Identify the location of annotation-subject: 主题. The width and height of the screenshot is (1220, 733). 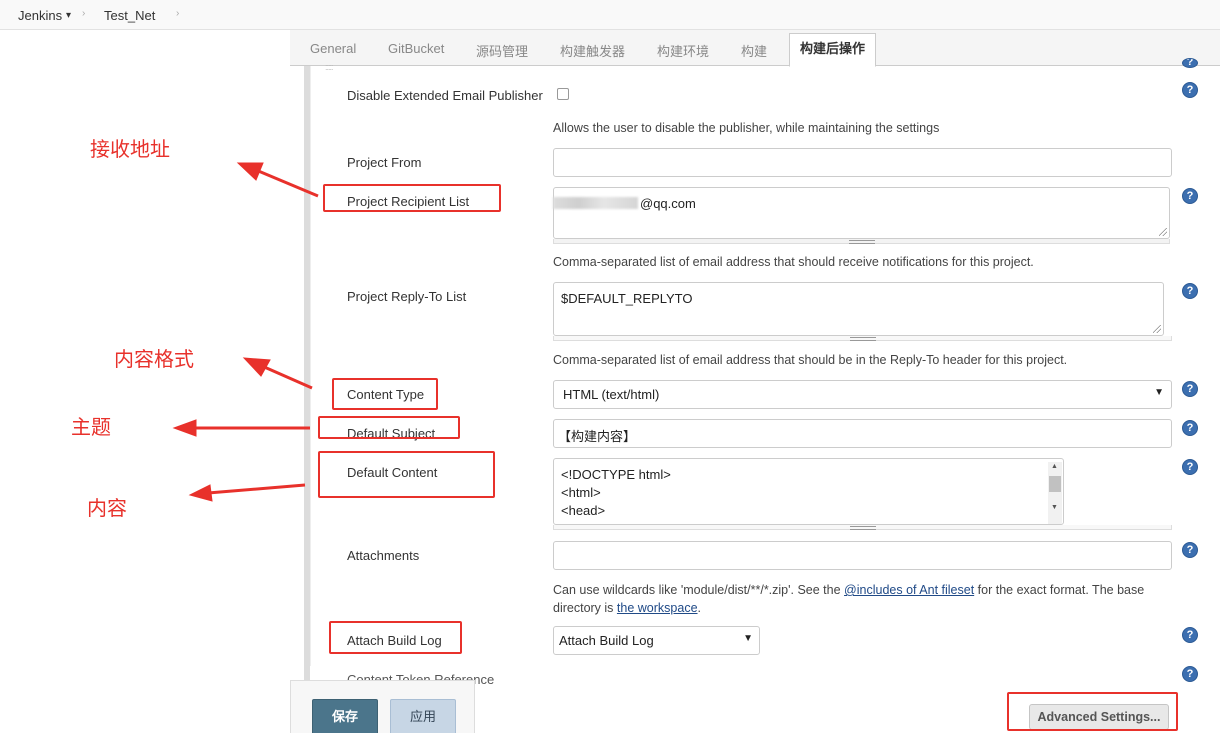
(91, 428).